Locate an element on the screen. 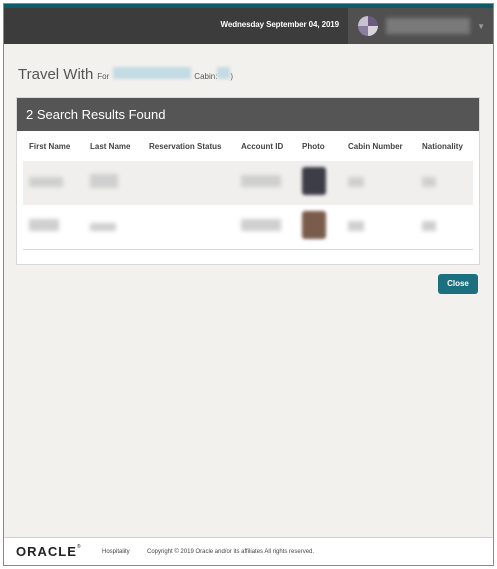  current-date: Wednesday September 04, 2019 is located at coordinates (280, 24).